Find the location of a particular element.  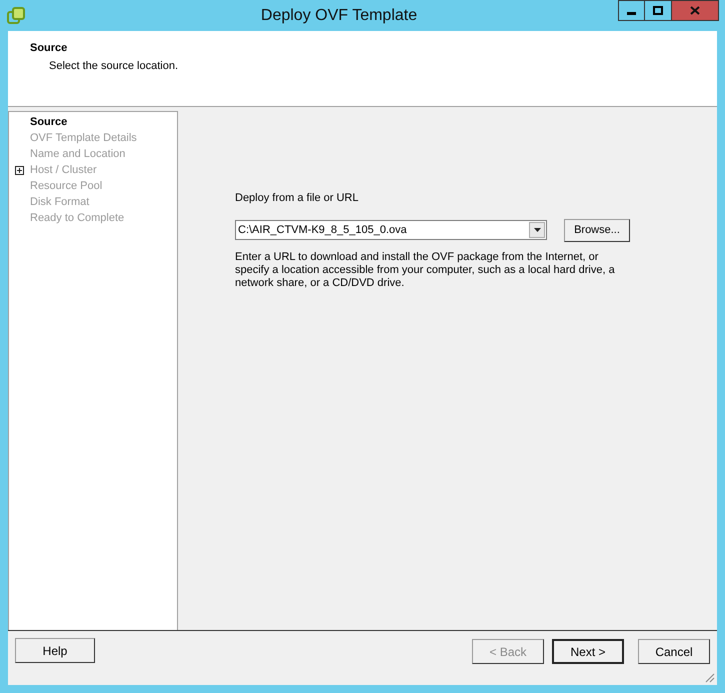

close-button is located at coordinates (695, 10).